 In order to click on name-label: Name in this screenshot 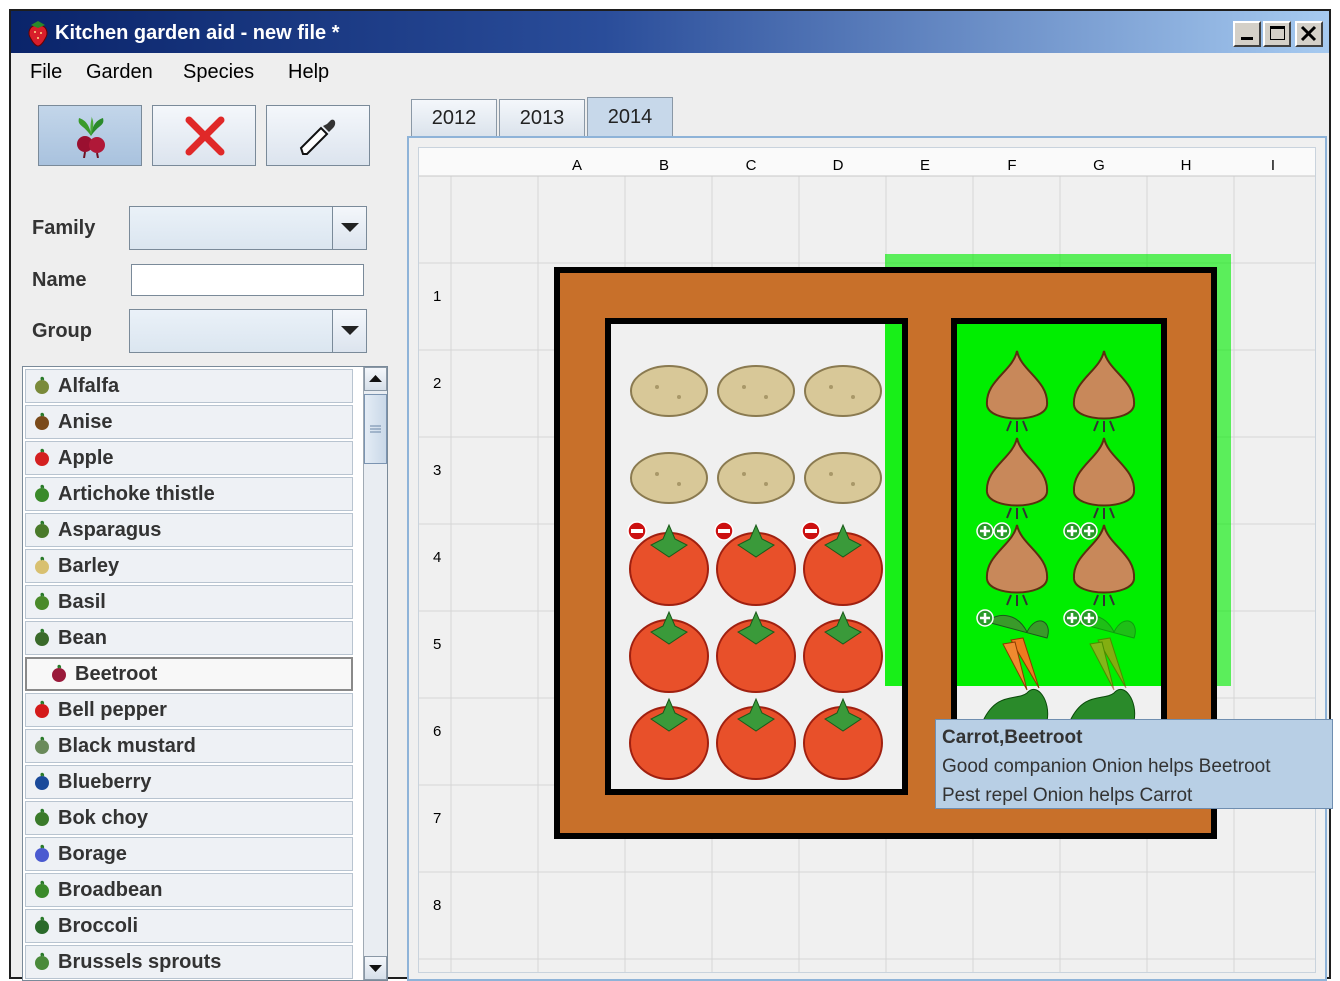, I will do `click(59, 280)`.